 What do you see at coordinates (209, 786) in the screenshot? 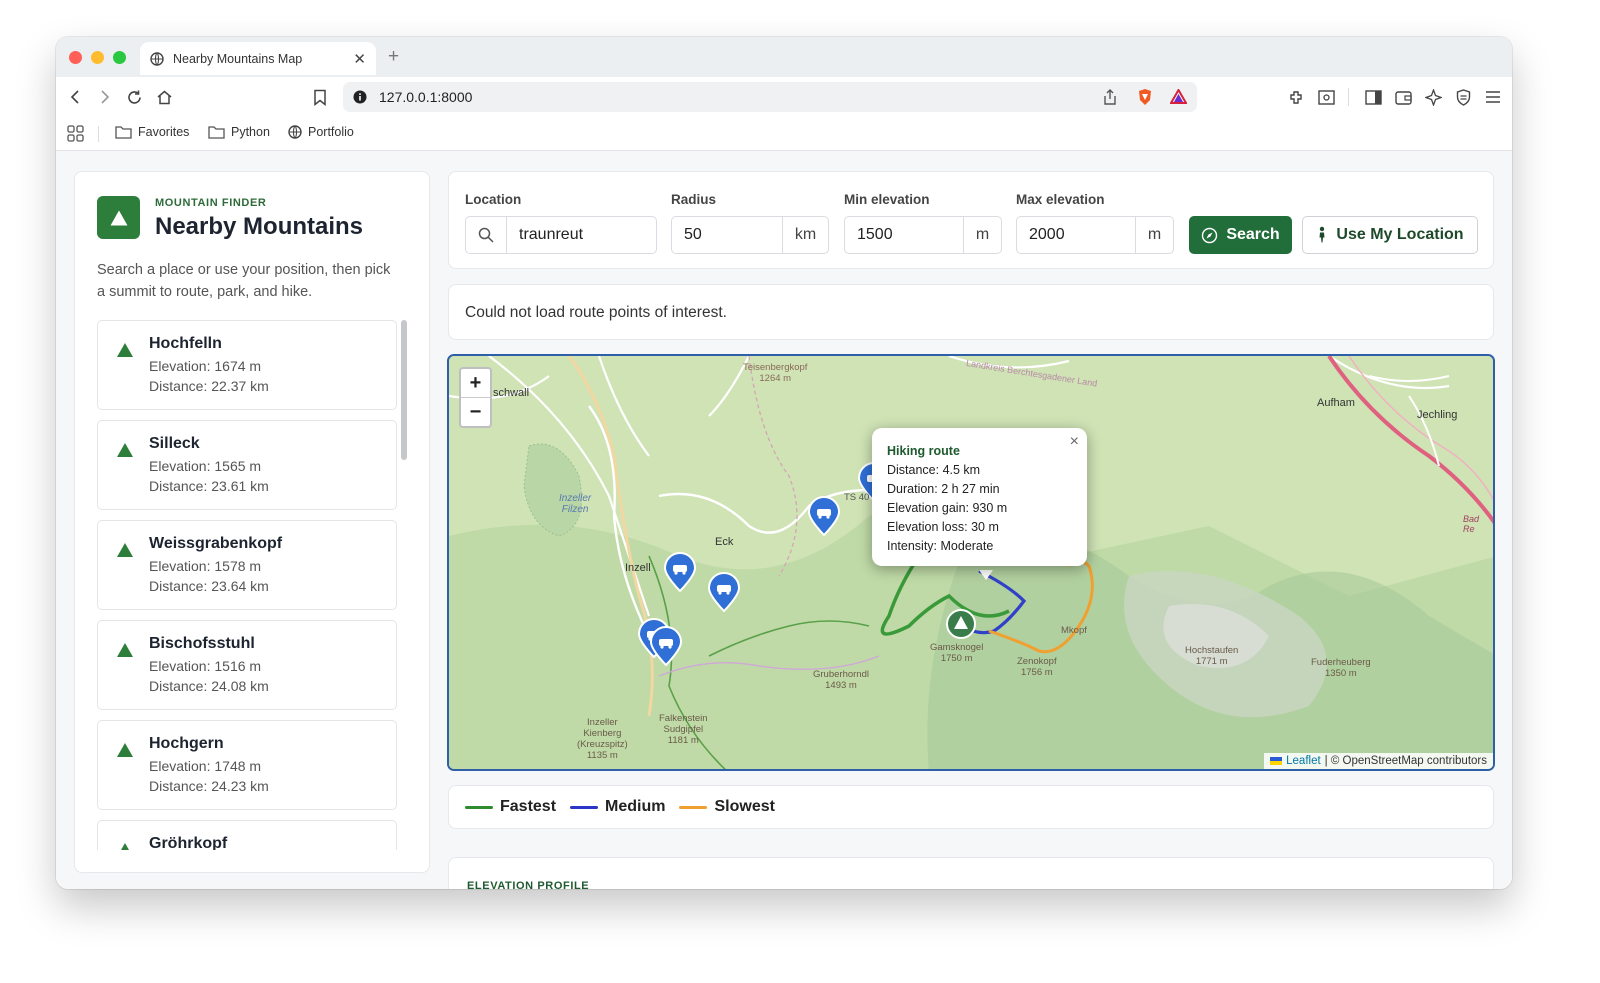
I see `mountain-distance: Distance: 24.23 km` at bounding box center [209, 786].